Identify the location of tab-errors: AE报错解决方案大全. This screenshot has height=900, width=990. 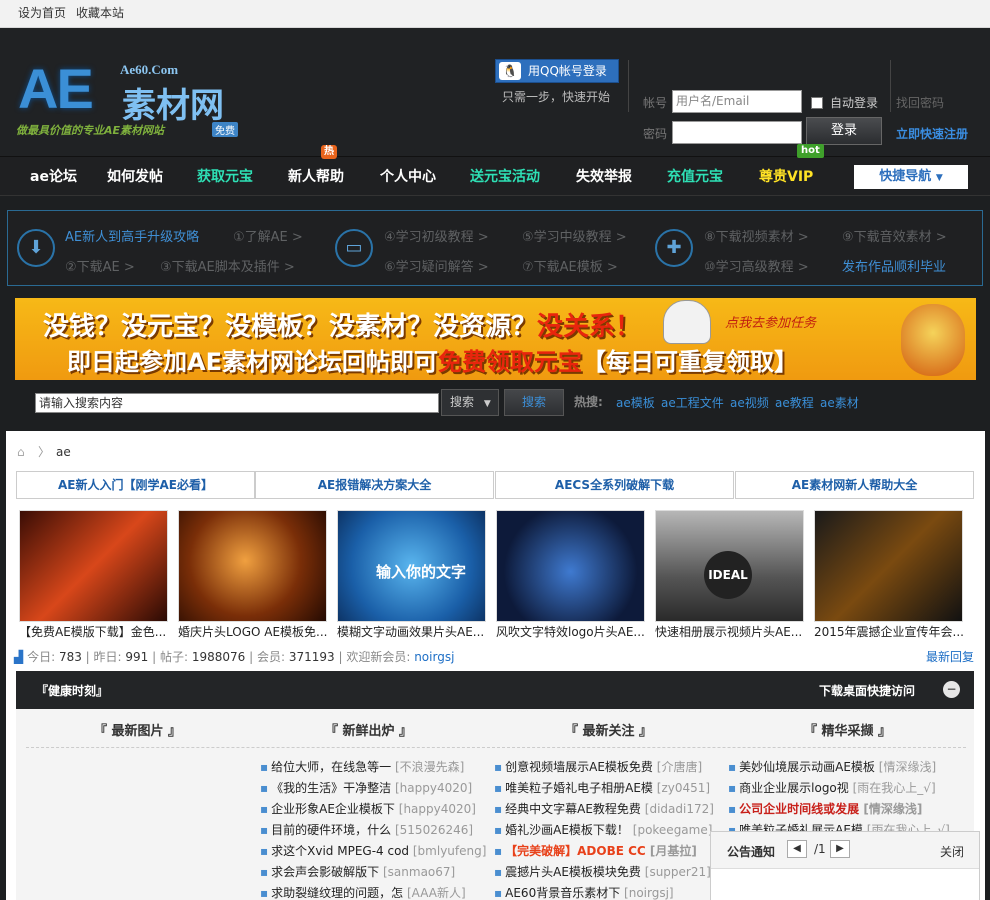
(374, 485).